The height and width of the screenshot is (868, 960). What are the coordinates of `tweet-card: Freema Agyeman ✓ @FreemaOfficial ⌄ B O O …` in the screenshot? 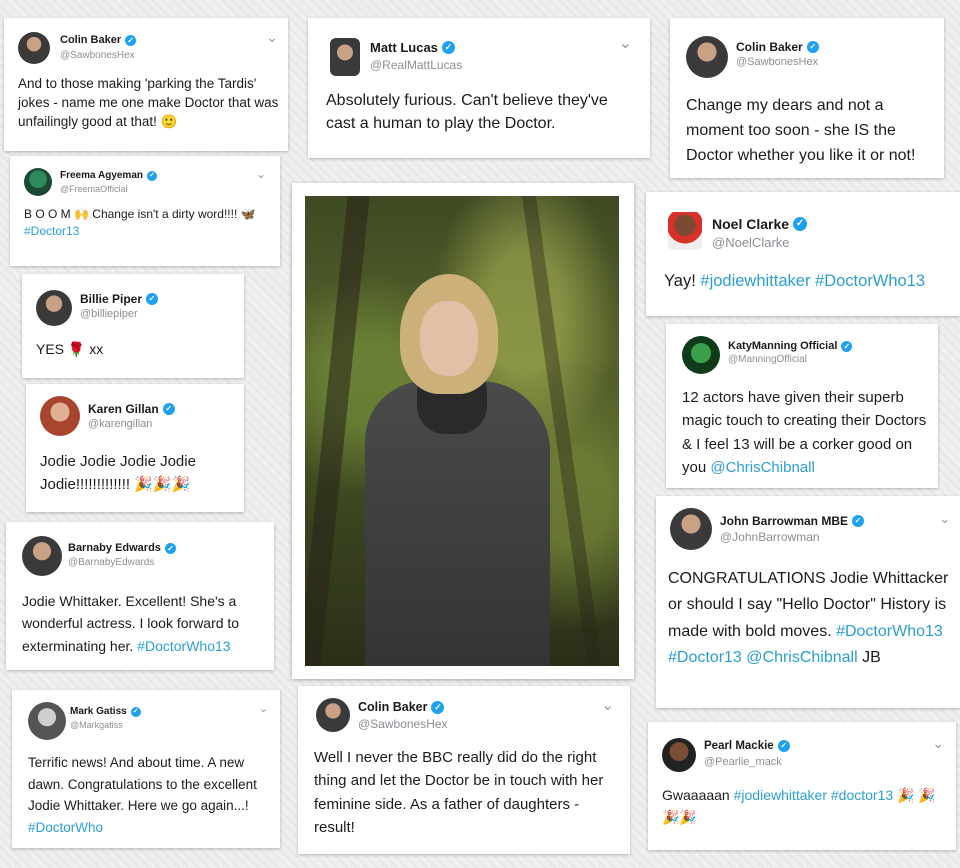 It's located at (145, 211).